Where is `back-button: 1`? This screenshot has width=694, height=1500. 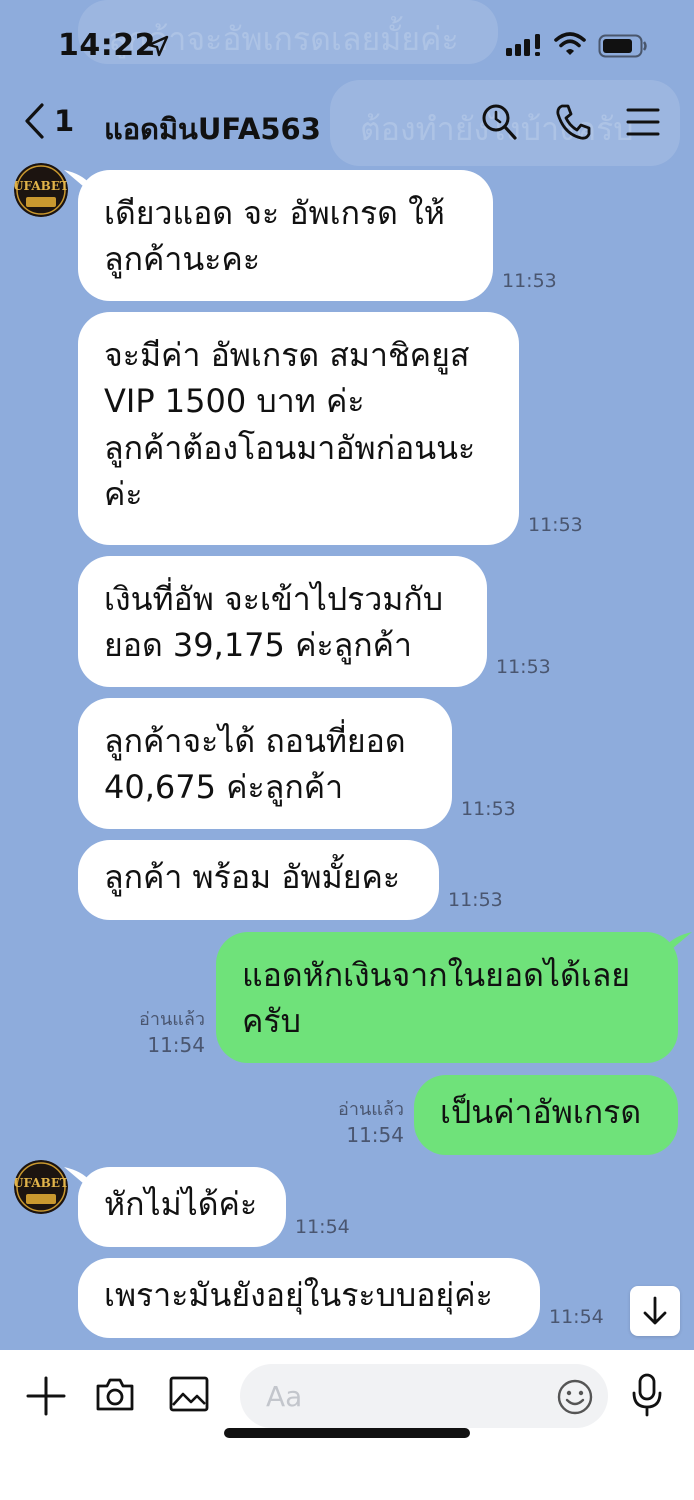
back-button: 1 is located at coordinates (48, 121).